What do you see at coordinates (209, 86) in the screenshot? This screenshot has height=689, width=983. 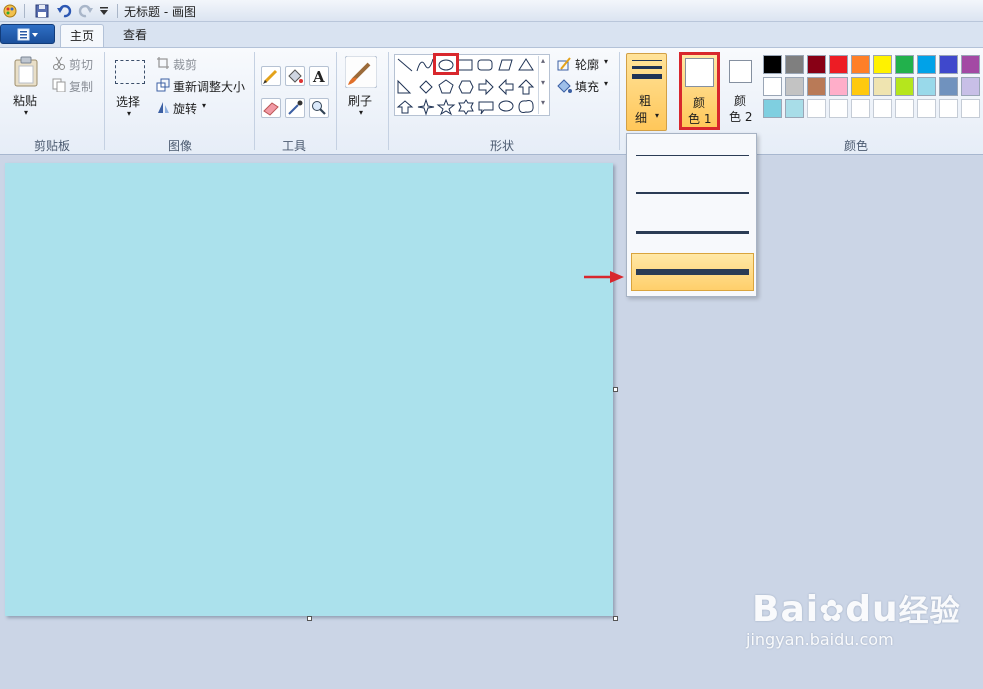 I see `resize-button: 重新调整大小` at bounding box center [209, 86].